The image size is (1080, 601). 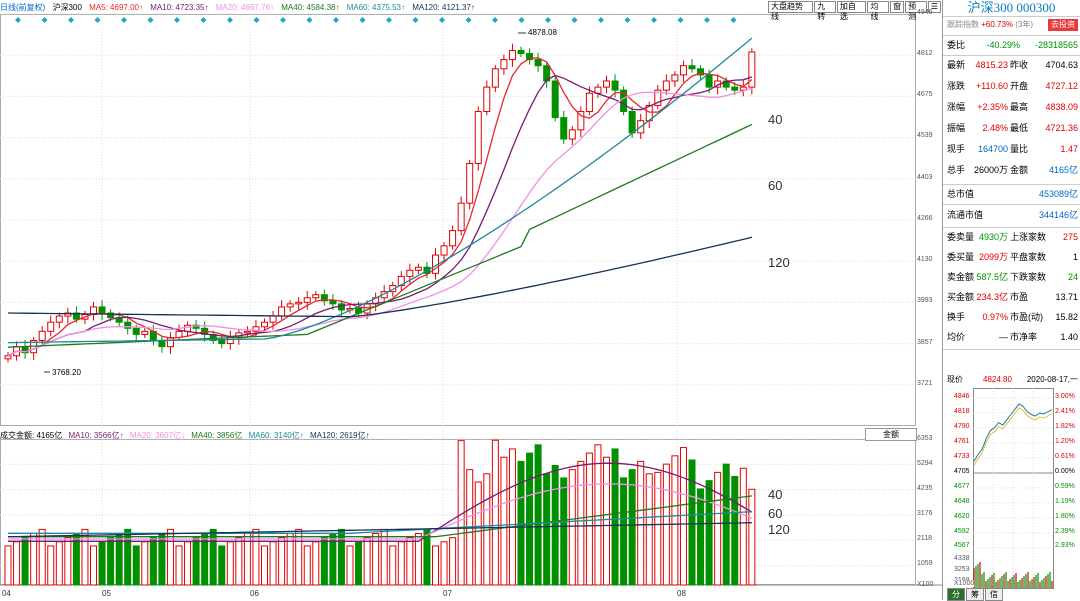 I want to click on now-price-row: 现价 4824.80 2020-08-17,一, so click(x=1011, y=380).